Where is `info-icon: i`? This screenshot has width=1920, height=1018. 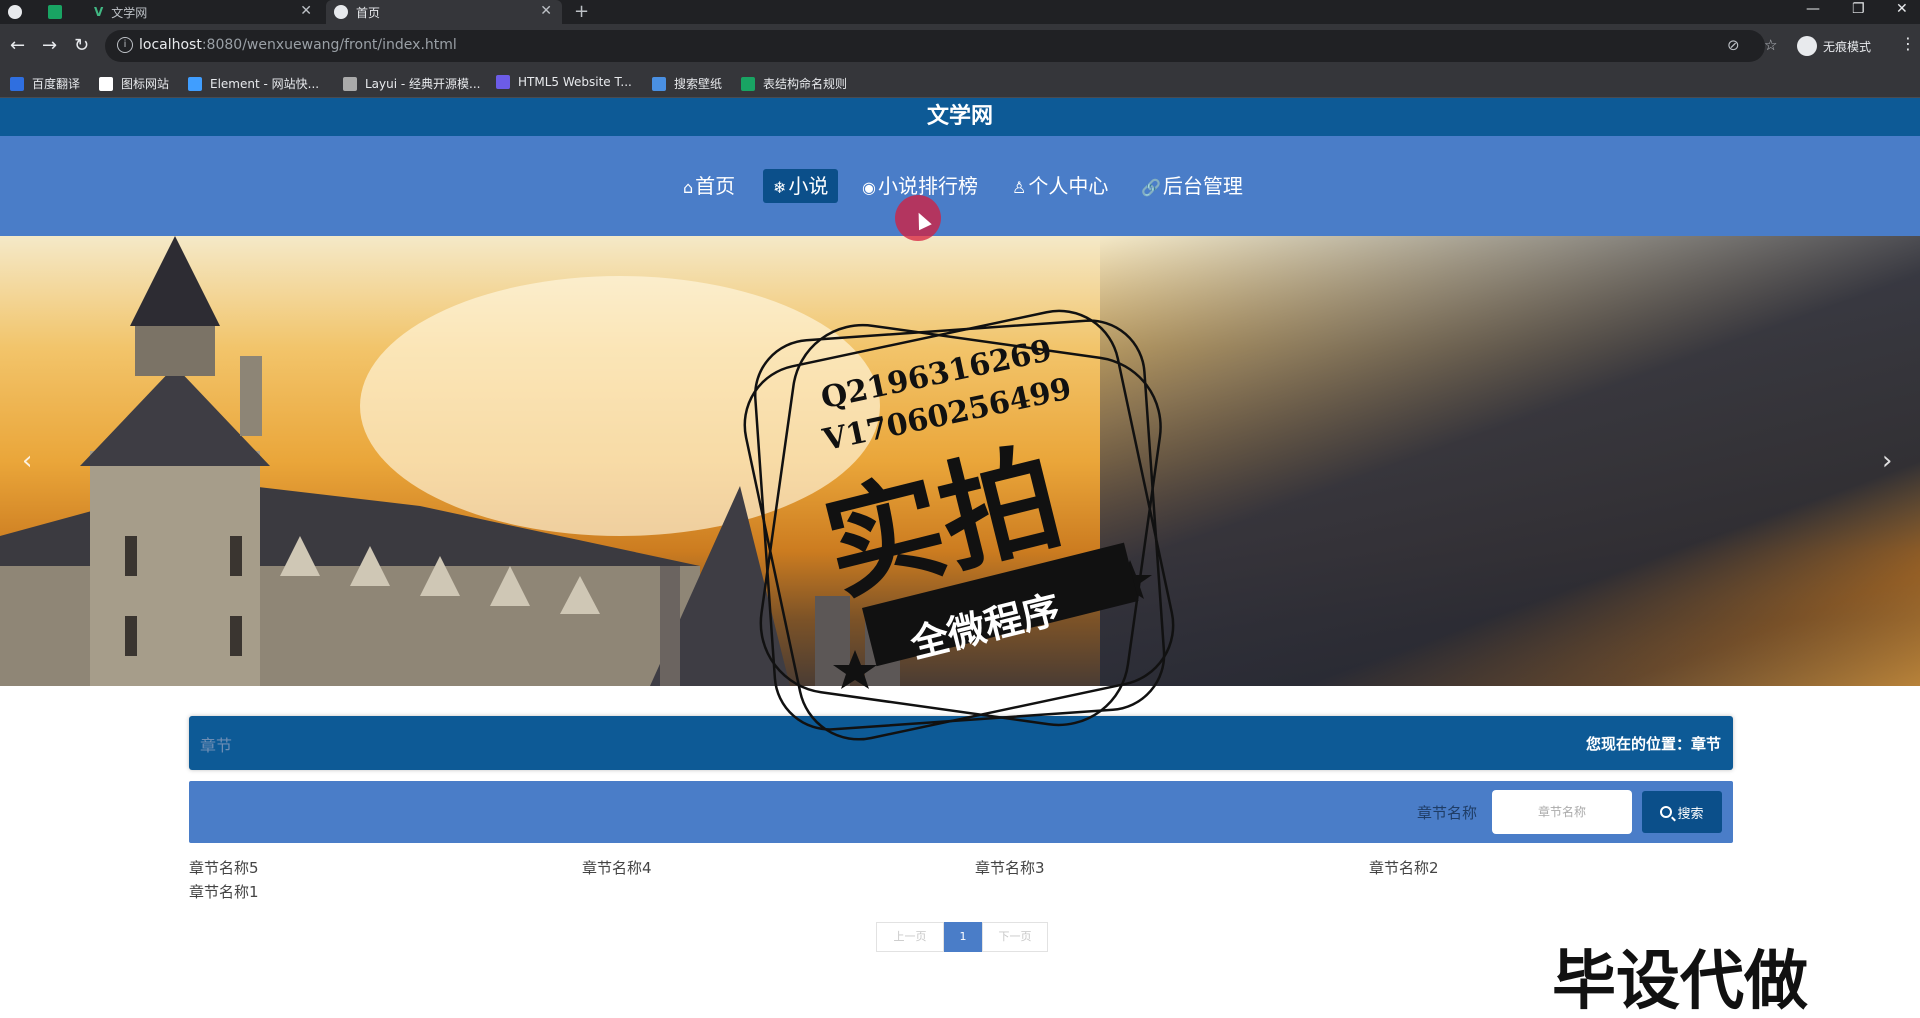
info-icon: i is located at coordinates (125, 45).